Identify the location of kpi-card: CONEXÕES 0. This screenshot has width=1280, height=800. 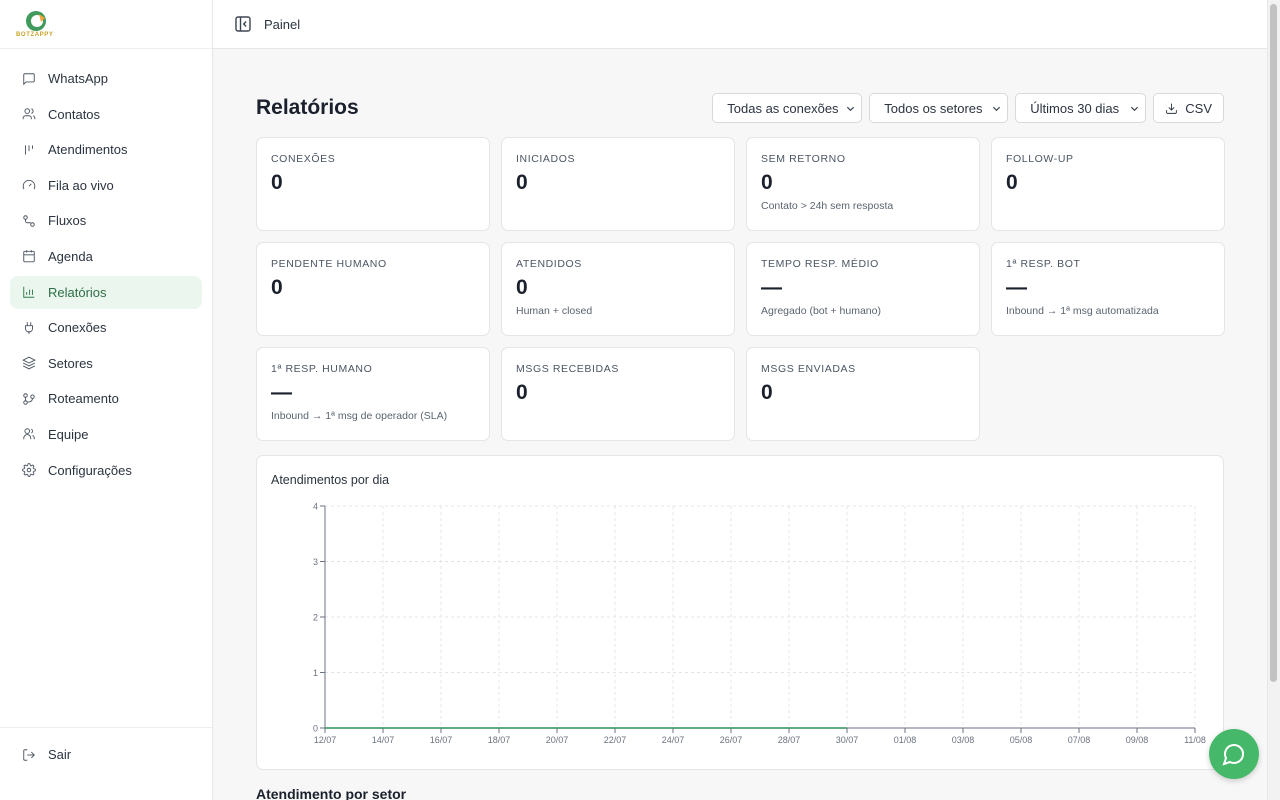
(373, 184).